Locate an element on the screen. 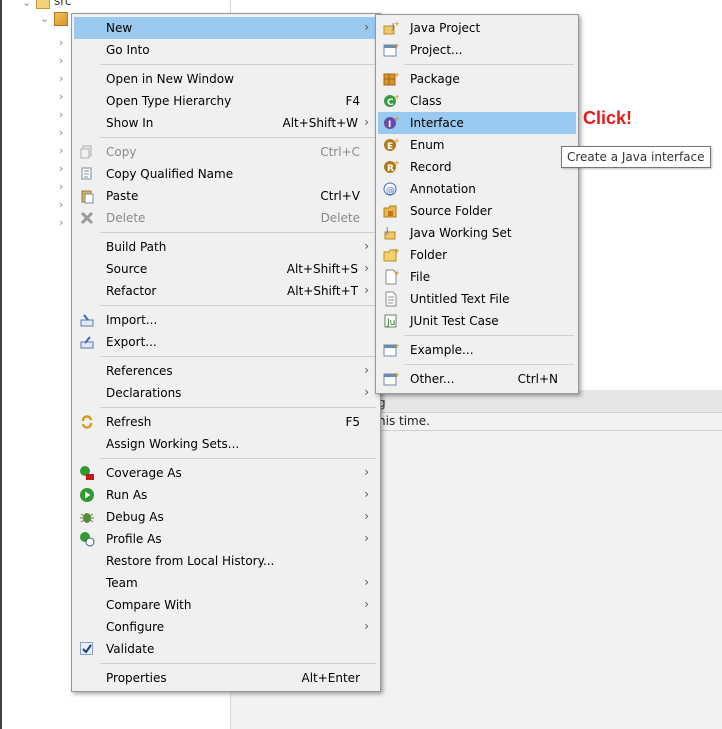 This screenshot has height=729, width=722. submenu-item-junit-test-case: Ju JUnit Test Case is located at coordinates (477, 321).